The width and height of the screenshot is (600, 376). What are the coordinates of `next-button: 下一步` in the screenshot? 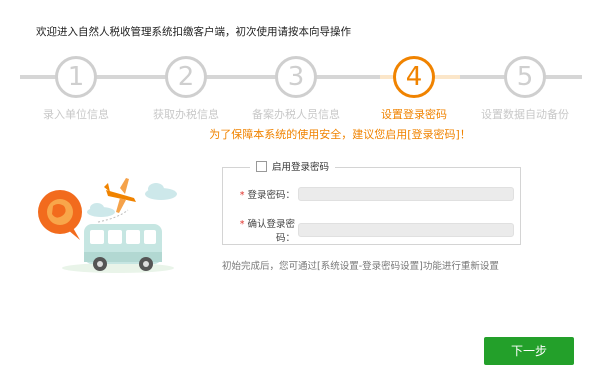 It's located at (529, 351).